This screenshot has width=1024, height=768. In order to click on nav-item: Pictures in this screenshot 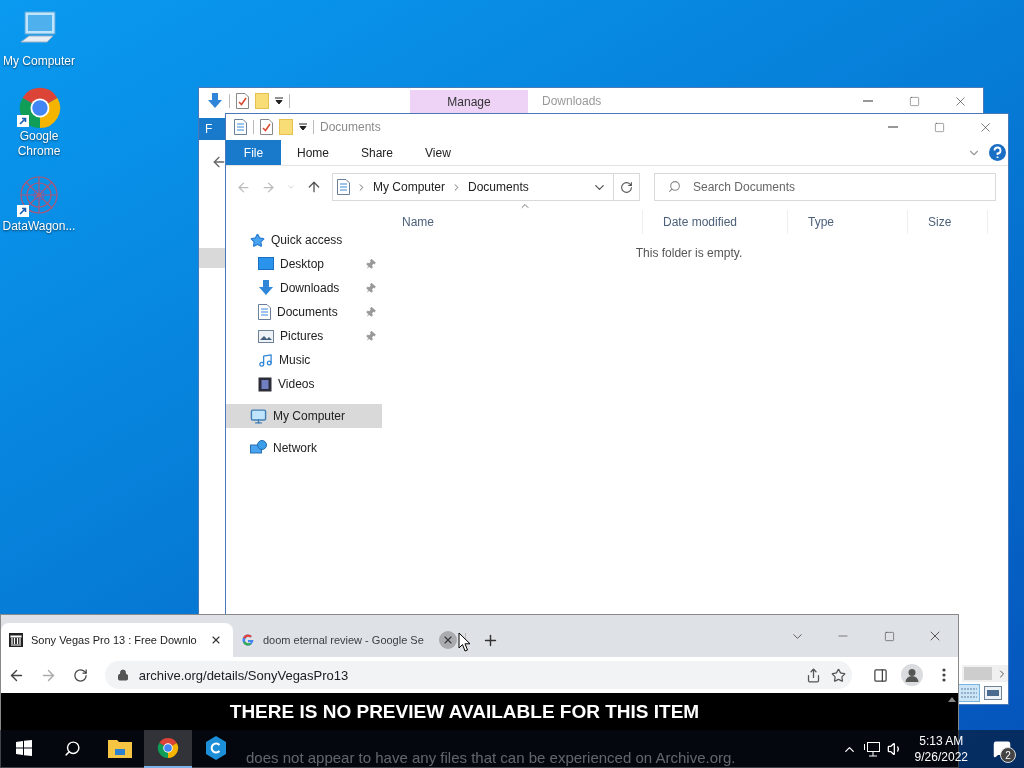, I will do `click(304, 336)`.